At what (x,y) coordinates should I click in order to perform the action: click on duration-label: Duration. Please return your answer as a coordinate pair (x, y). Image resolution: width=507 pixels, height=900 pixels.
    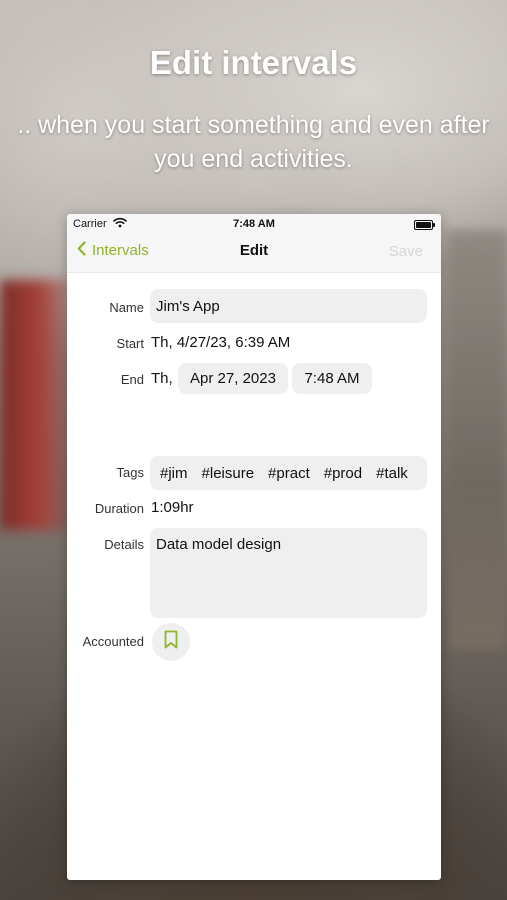
    Looking at the image, I should click on (119, 508).